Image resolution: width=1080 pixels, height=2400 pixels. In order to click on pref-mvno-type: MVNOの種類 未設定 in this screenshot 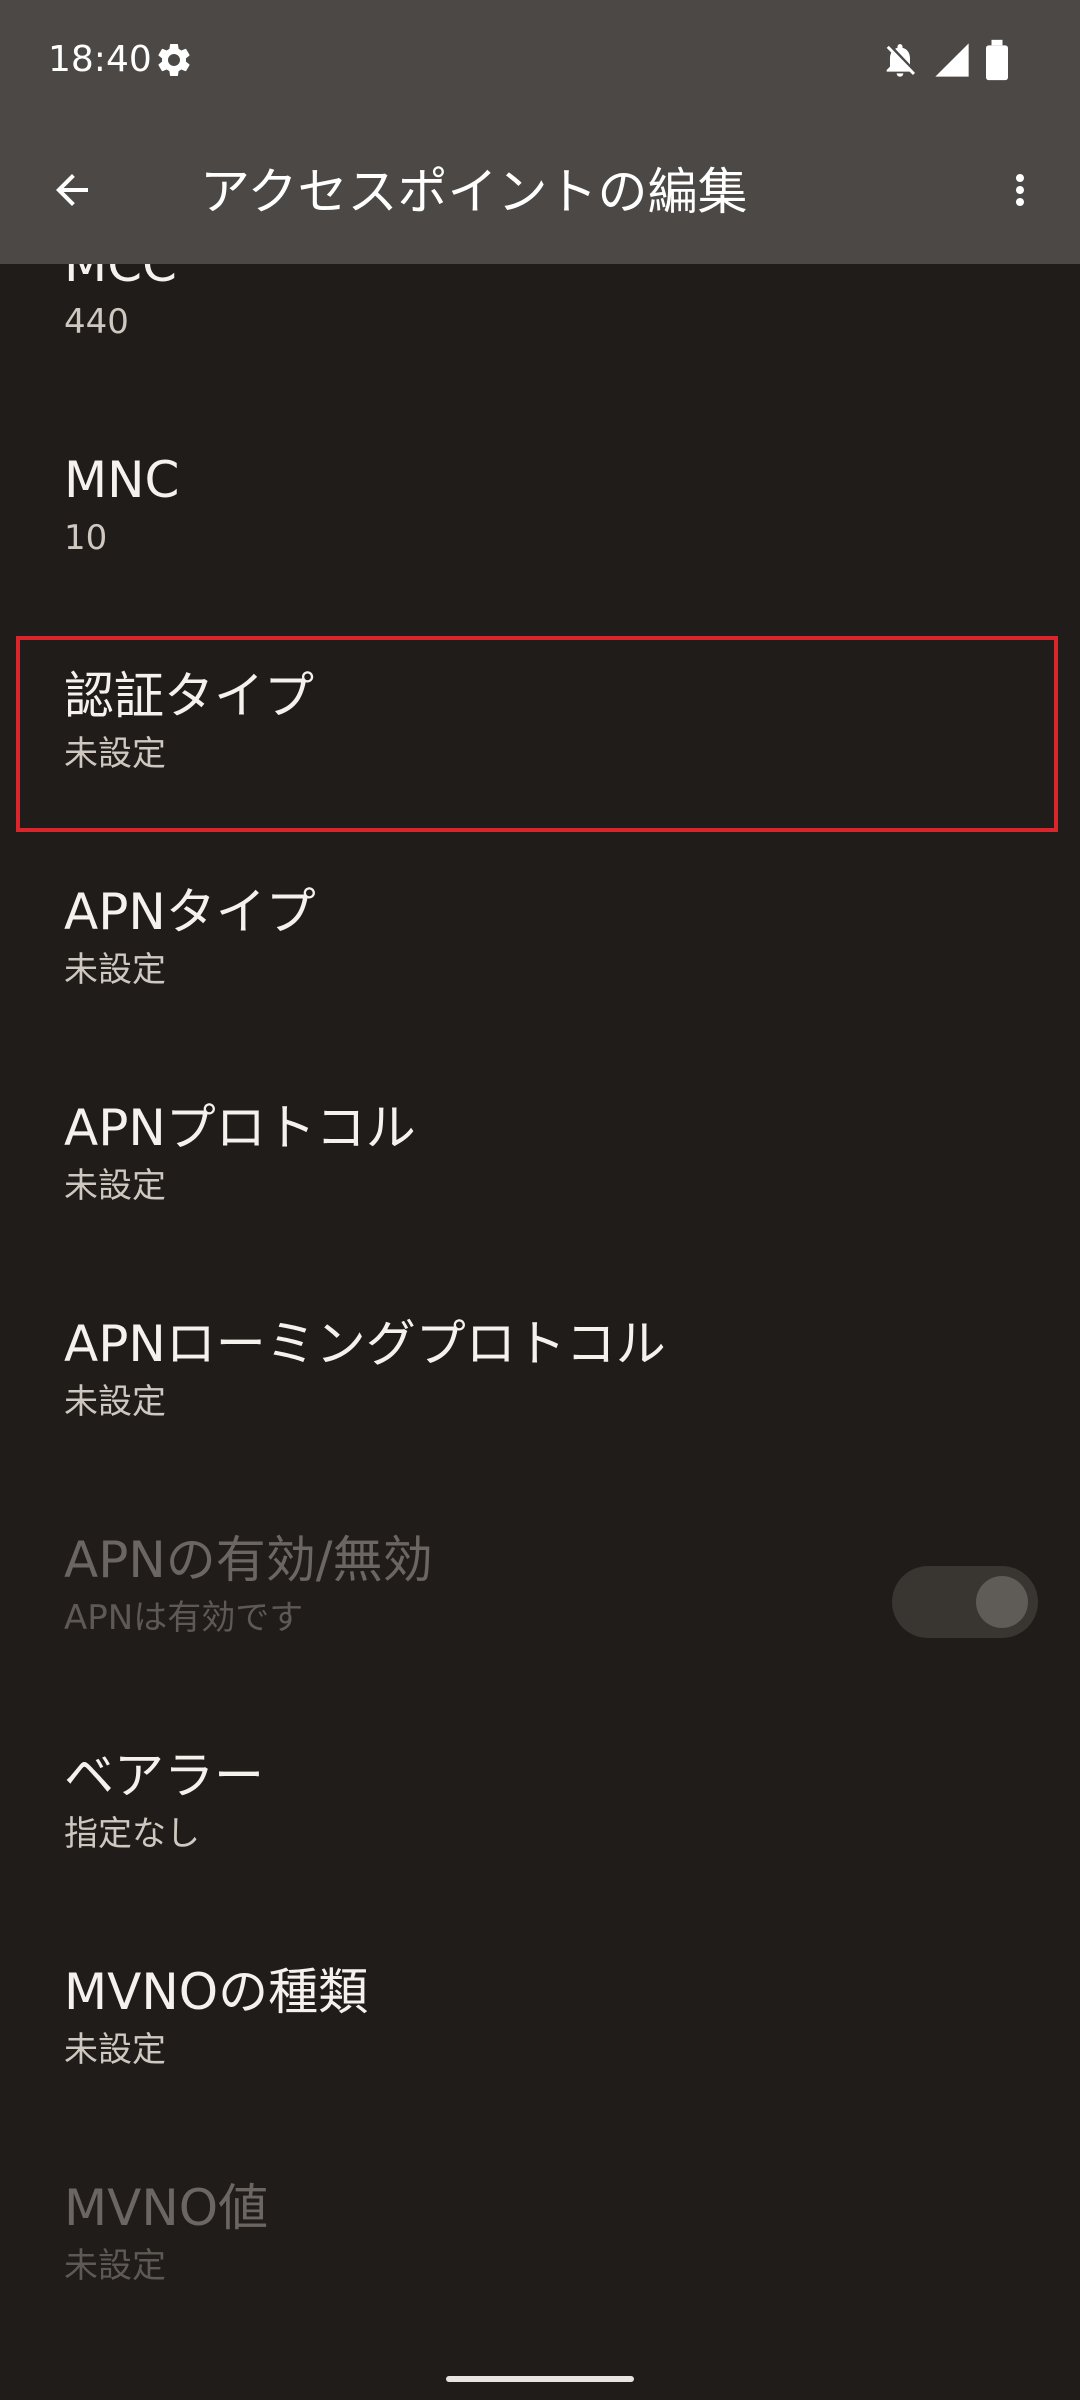, I will do `click(540, 2040)`.